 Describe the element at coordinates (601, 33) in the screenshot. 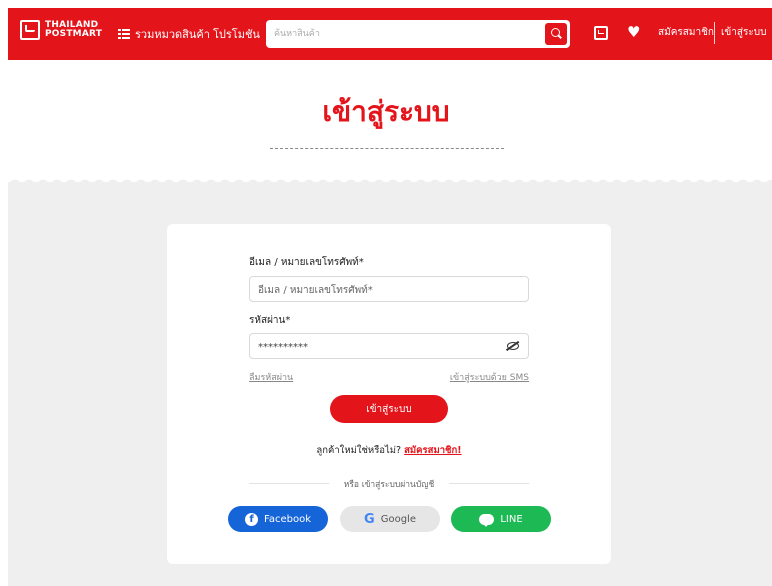

I see `cart-icon` at that location.